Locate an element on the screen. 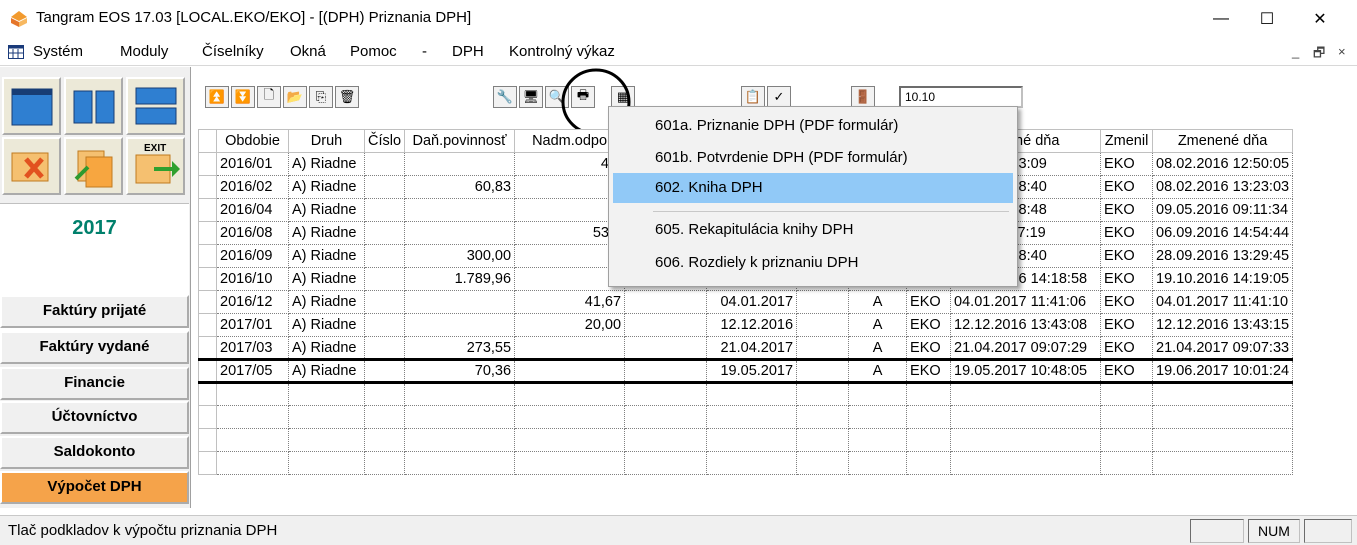 The height and width of the screenshot is (545, 1357). menu-okna: Okná is located at coordinates (308, 51).